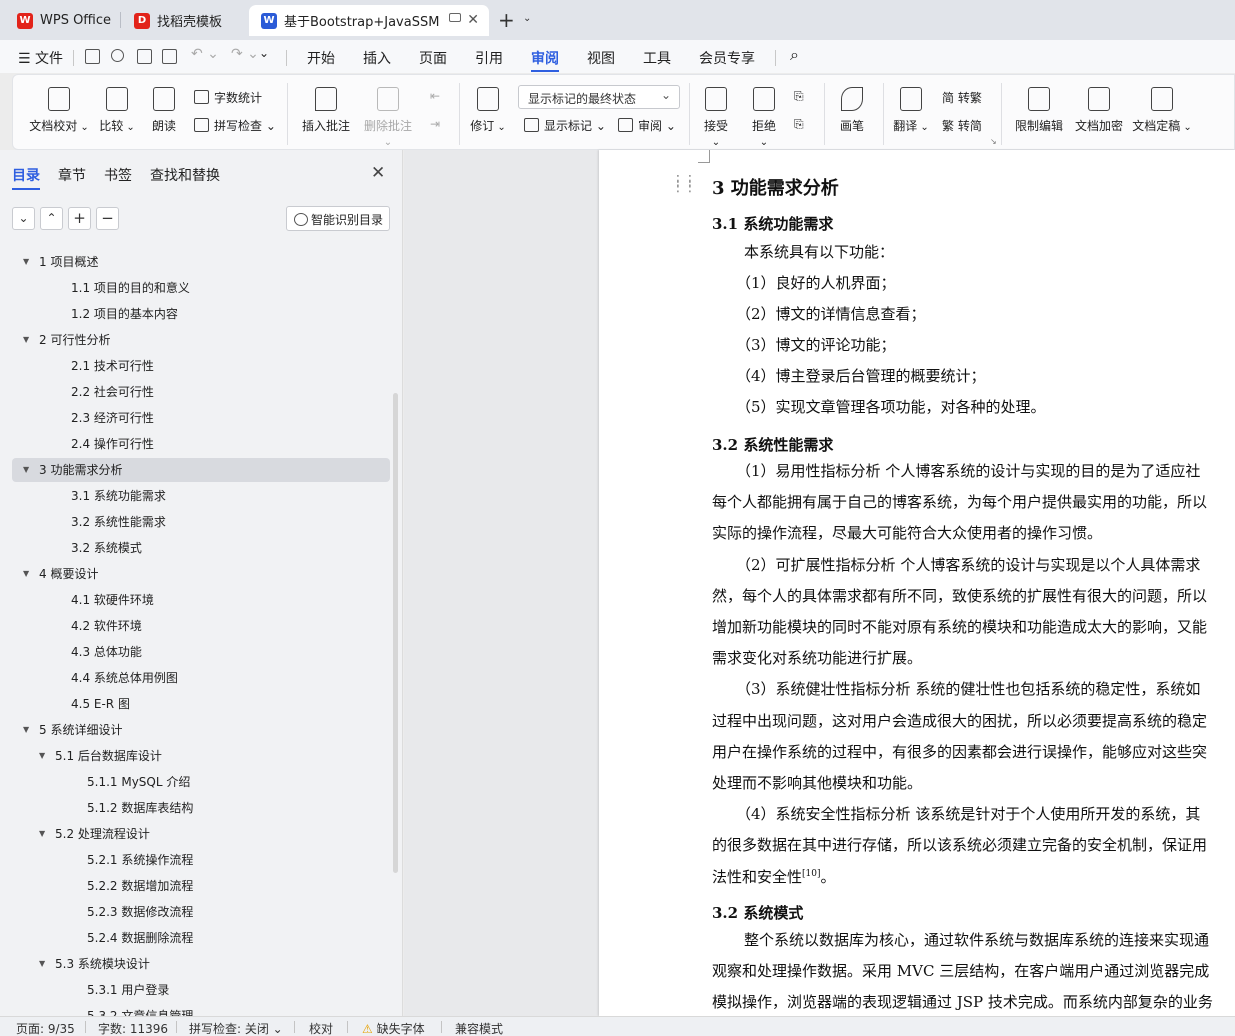  I want to click on proofread-status: 校对, so click(321, 1028).